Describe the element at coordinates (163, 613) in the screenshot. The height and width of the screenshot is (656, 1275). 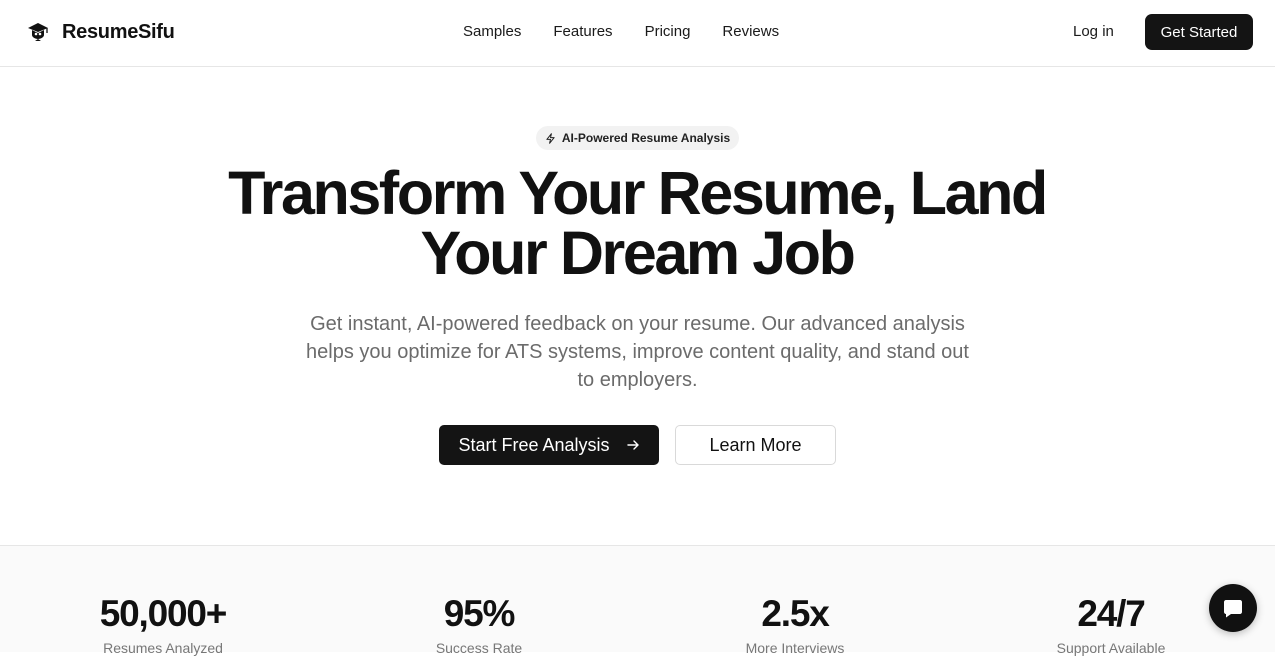
I see `stat-value: 50,000+` at that location.